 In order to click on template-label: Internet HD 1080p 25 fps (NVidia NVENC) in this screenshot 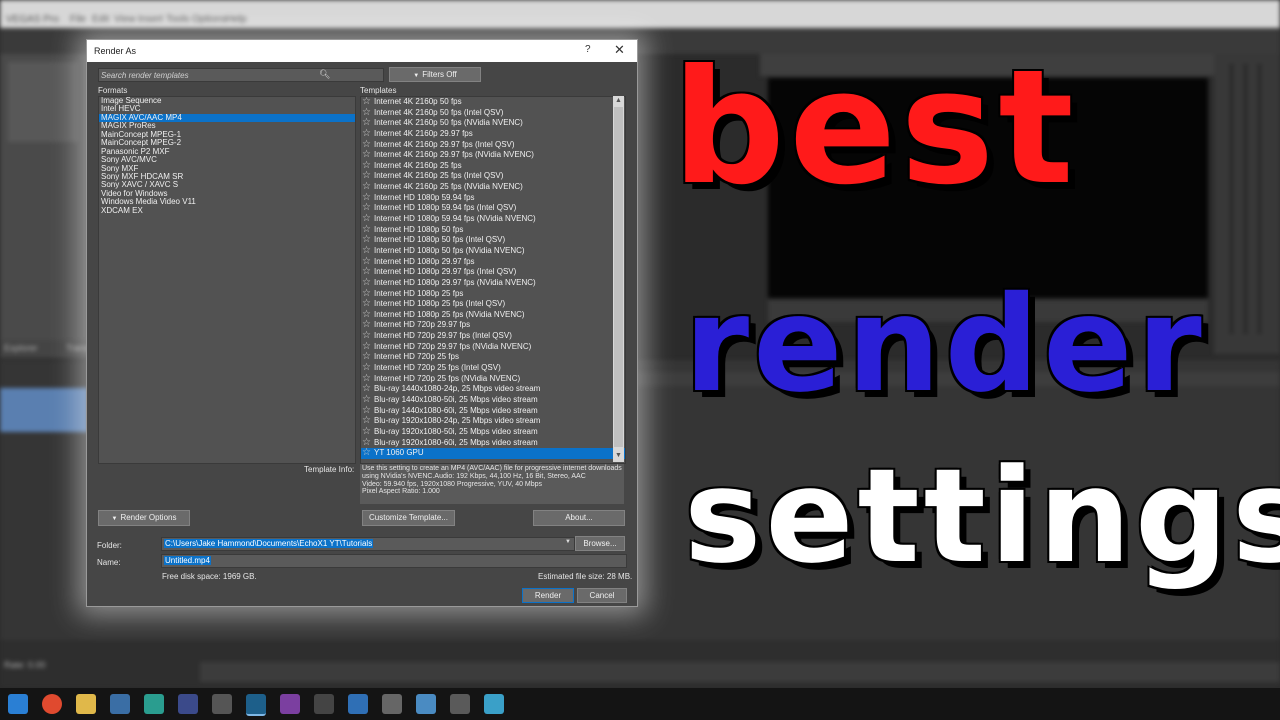, I will do `click(449, 314)`.